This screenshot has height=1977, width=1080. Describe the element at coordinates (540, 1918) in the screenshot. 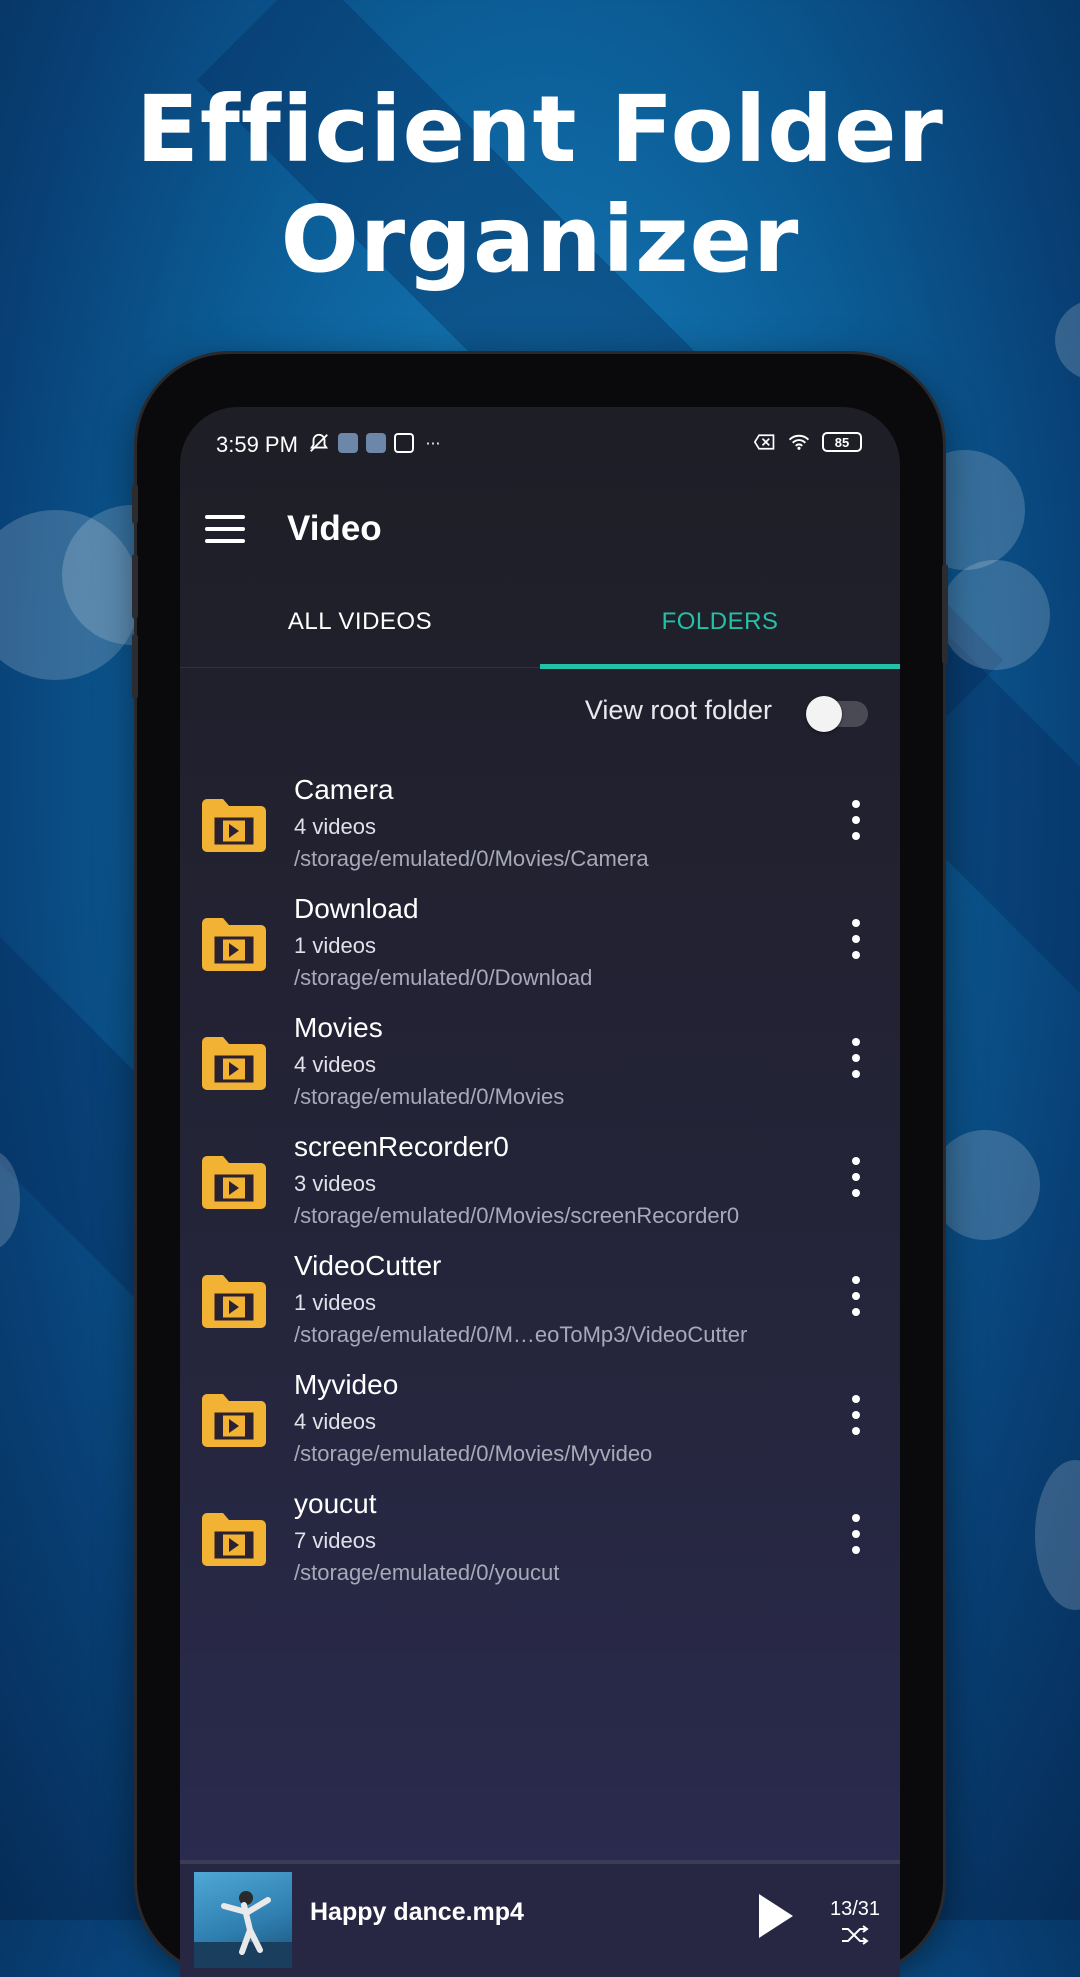

I see `mini-player: Happy dance.mp4 13/31` at that location.